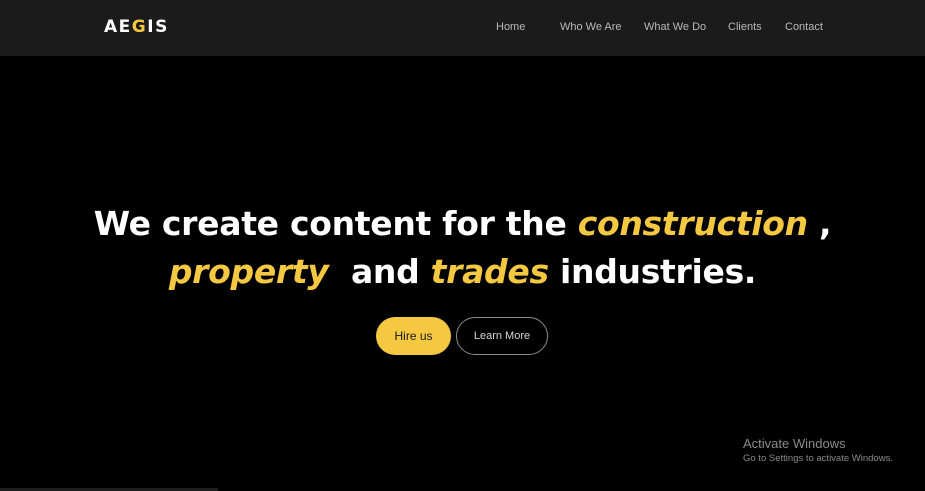  Describe the element at coordinates (819, 223) in the screenshot. I see `hero-text: ,` at that location.